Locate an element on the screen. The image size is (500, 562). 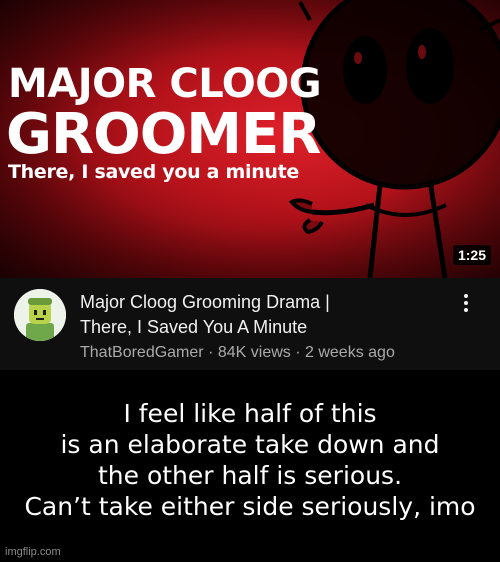
more-vert-icon is located at coordinates (466, 303).